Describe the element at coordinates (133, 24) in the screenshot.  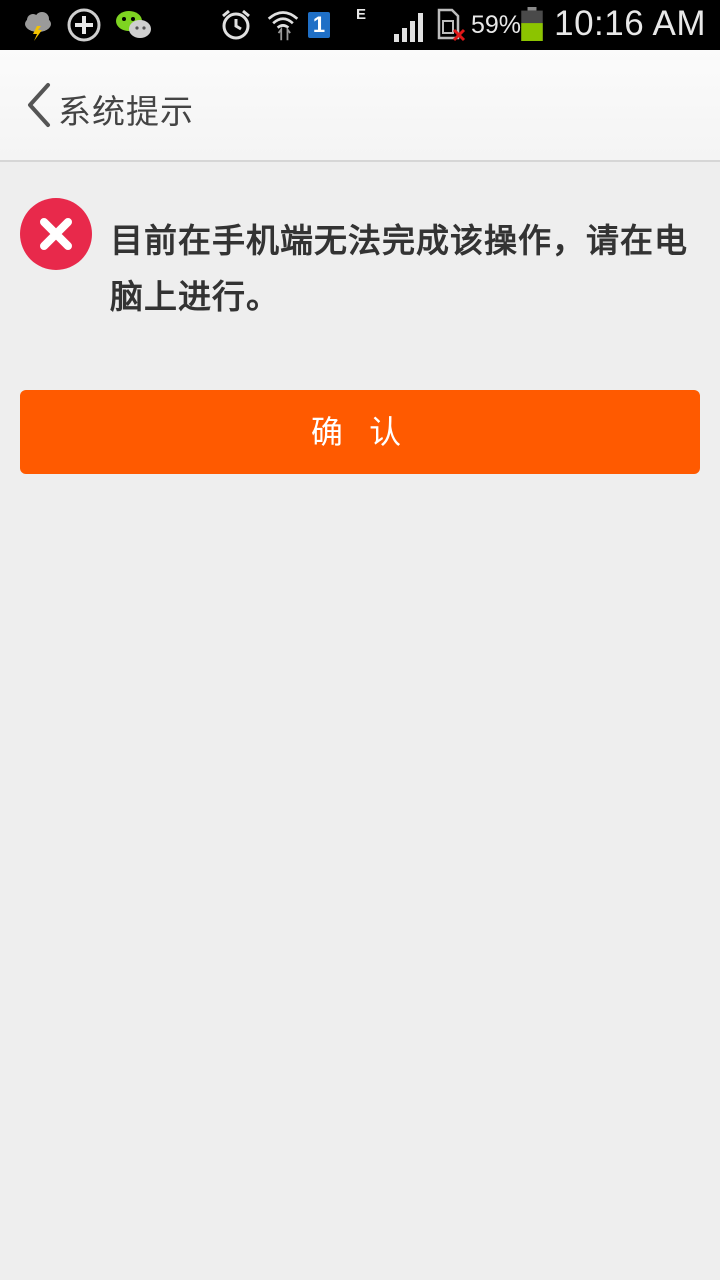
I see `wechat-icon` at that location.